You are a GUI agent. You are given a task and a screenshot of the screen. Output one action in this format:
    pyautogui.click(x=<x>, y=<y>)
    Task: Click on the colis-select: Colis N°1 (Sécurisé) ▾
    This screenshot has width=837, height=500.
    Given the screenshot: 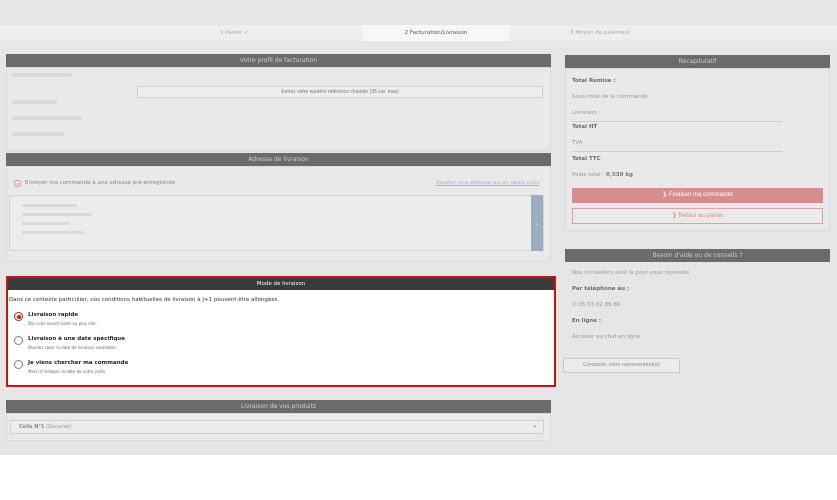 What is the action you would take?
    pyautogui.click(x=277, y=427)
    